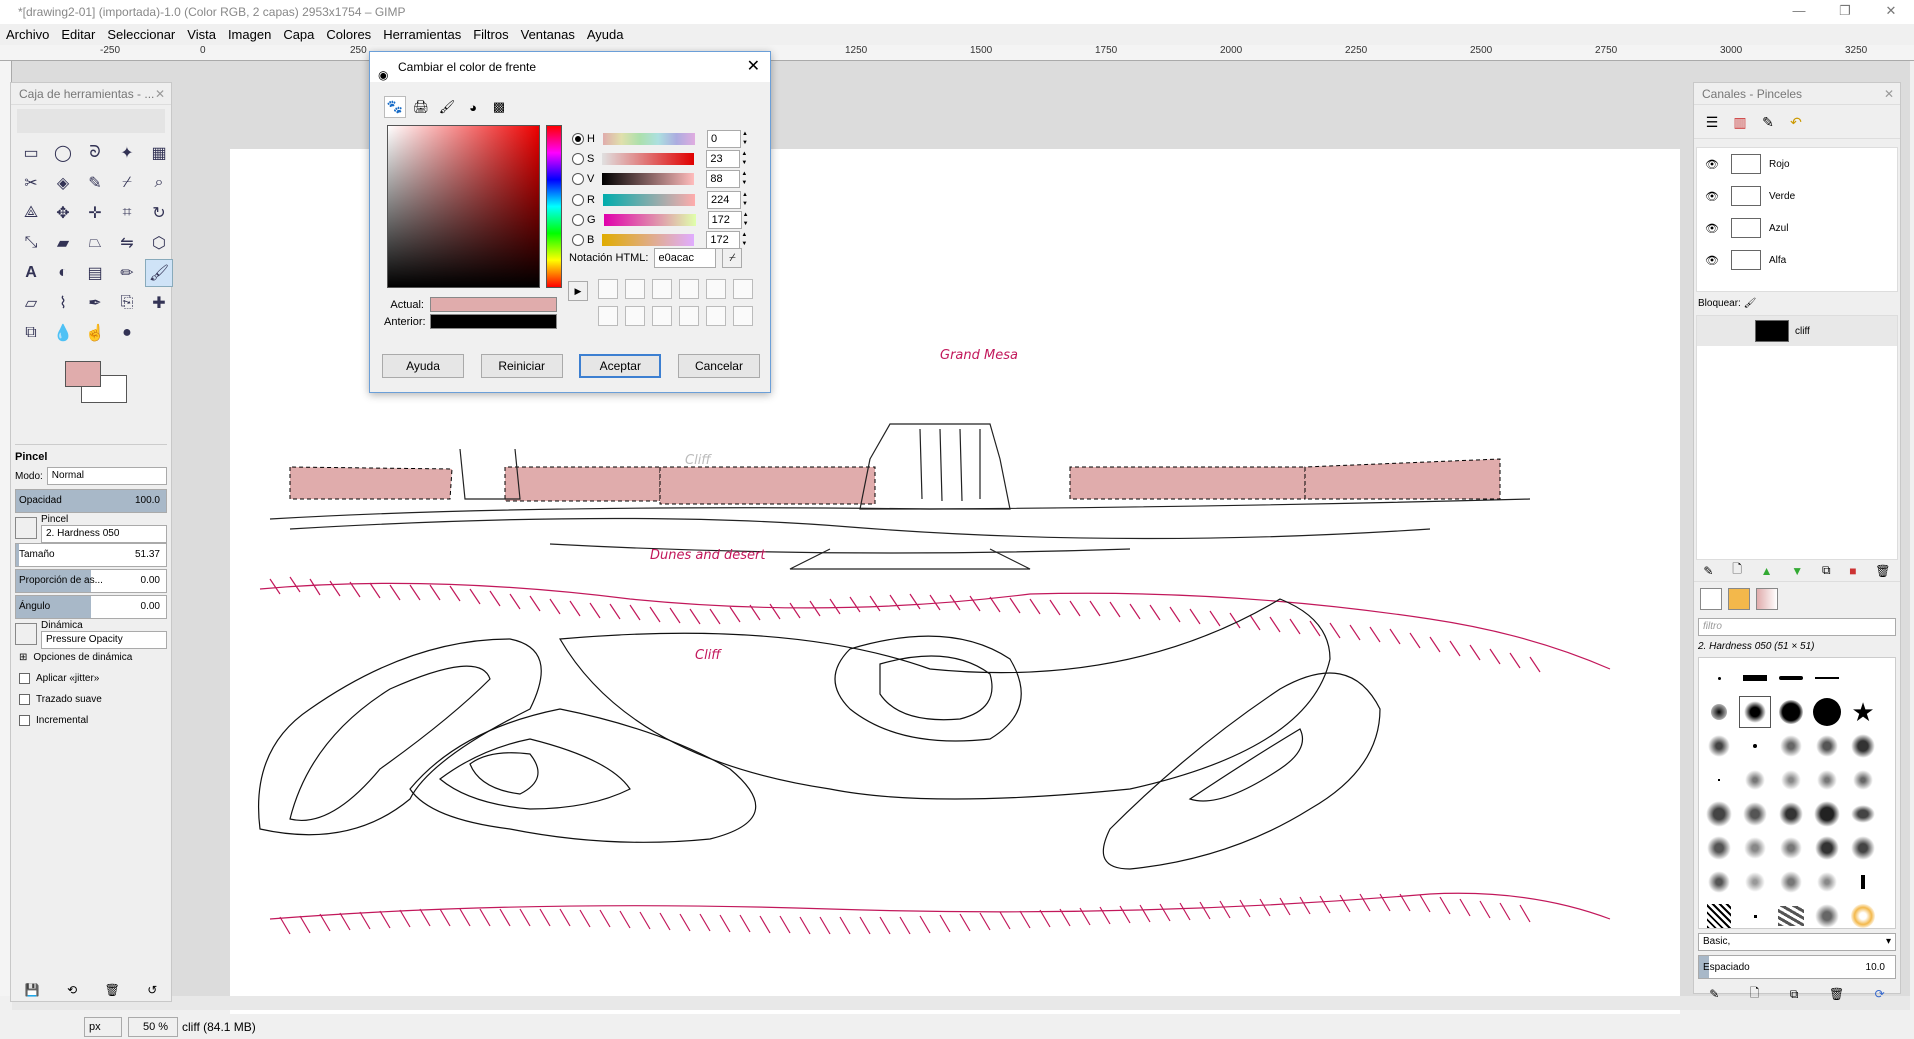 The image size is (1914, 1039). I want to click on delete-brush-icon: 🗑, so click(1836, 994).